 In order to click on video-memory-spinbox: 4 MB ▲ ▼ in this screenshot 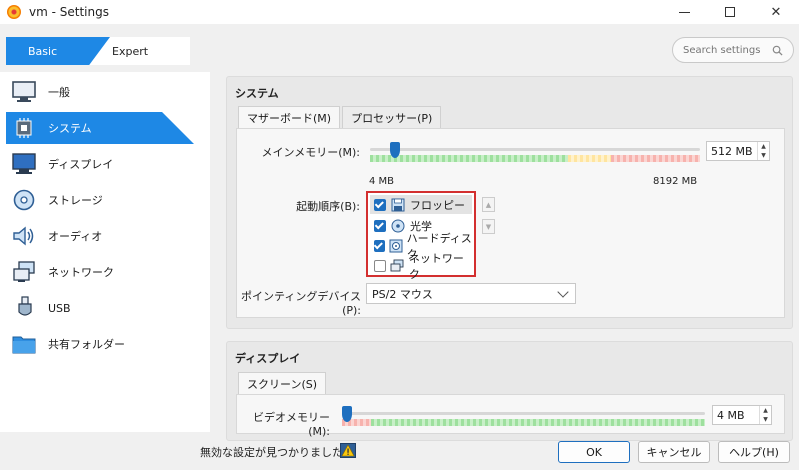, I will do `click(742, 415)`.